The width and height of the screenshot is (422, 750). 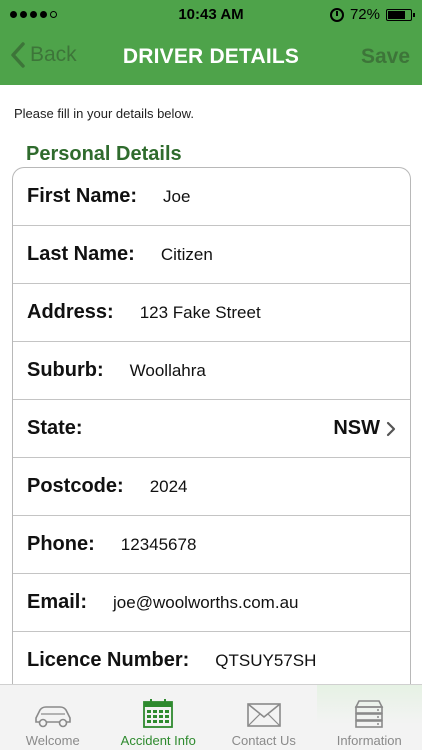 What do you see at coordinates (211, 429) in the screenshot?
I see `state-row: State: NSW` at bounding box center [211, 429].